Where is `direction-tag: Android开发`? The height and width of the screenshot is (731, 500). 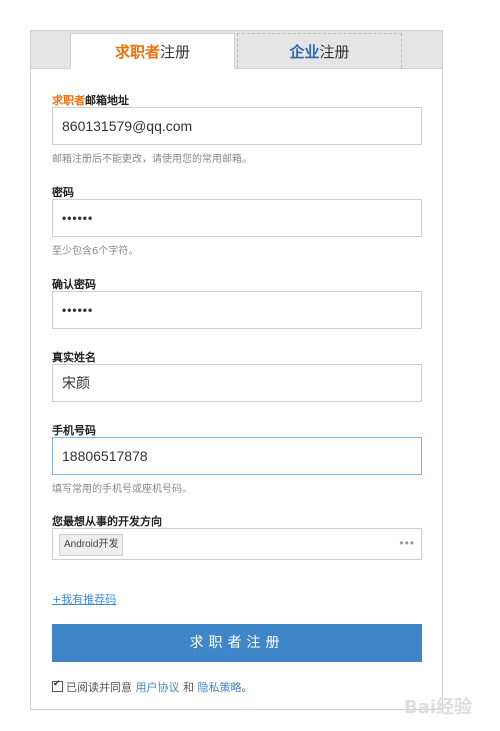 direction-tag: Android开发 is located at coordinates (91, 545).